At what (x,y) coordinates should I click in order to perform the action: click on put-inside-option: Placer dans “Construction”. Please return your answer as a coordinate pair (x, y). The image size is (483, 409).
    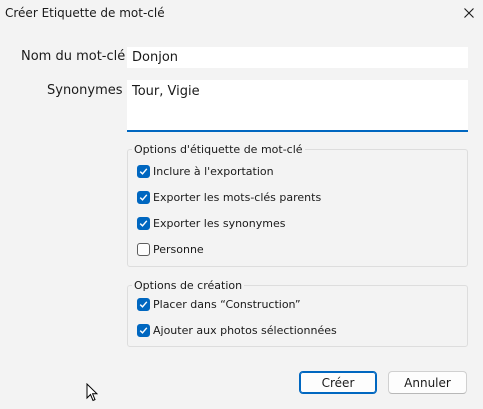
    Looking at the image, I should click on (219, 304).